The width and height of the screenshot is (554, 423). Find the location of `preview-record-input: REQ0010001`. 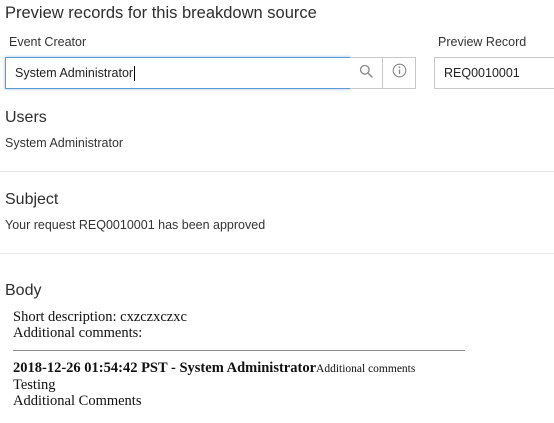

preview-record-input: REQ0010001 is located at coordinates (494, 73).